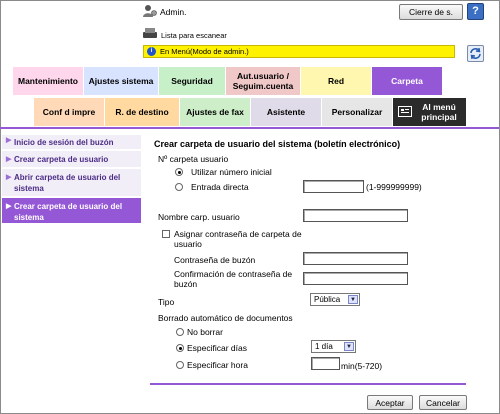 The width and height of the screenshot is (500, 414). What do you see at coordinates (405, 111) in the screenshot?
I see `home-icon` at bounding box center [405, 111].